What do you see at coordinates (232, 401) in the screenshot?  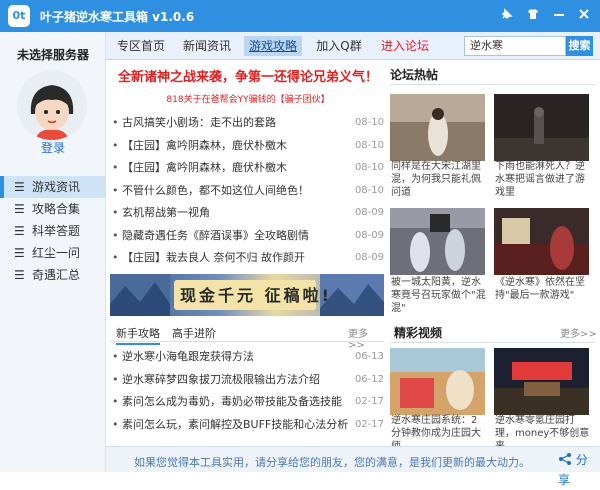 I see `guide-title: 素问怎么成为毒奶，毒奶必带技能及备选技能` at bounding box center [232, 401].